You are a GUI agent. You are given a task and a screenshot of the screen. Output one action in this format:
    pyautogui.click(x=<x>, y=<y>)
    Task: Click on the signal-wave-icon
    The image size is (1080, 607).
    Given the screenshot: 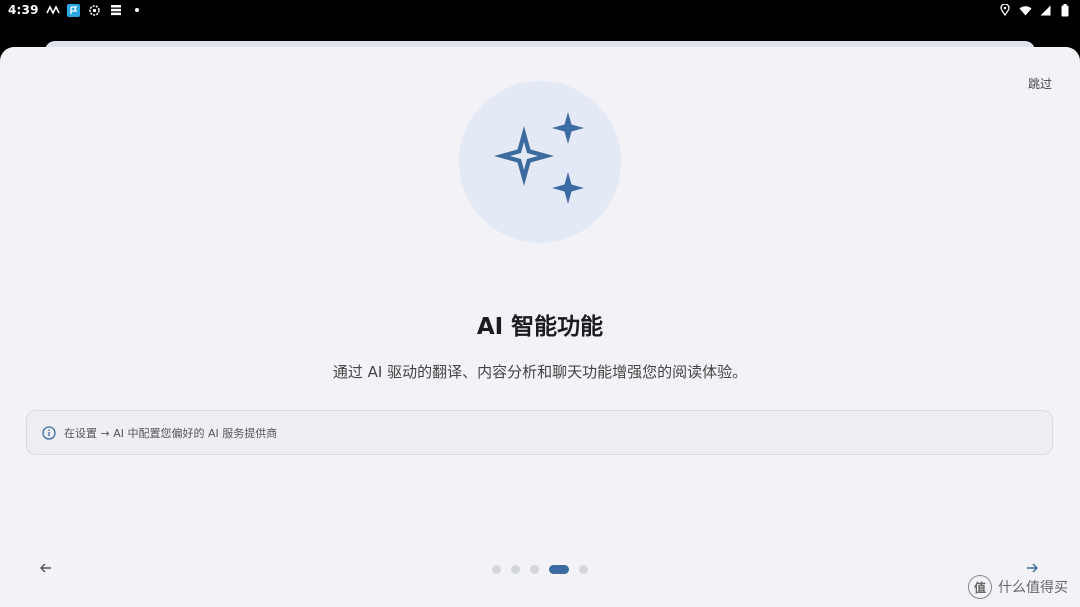 What is the action you would take?
    pyautogui.click(x=52, y=10)
    